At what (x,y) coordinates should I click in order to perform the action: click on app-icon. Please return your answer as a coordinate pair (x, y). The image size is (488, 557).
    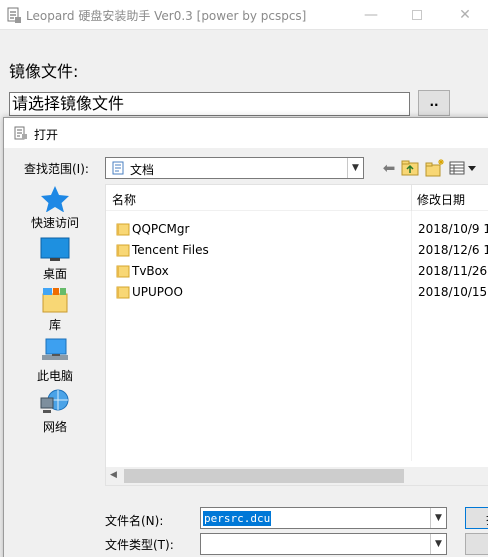
    Looking at the image, I should click on (14, 15).